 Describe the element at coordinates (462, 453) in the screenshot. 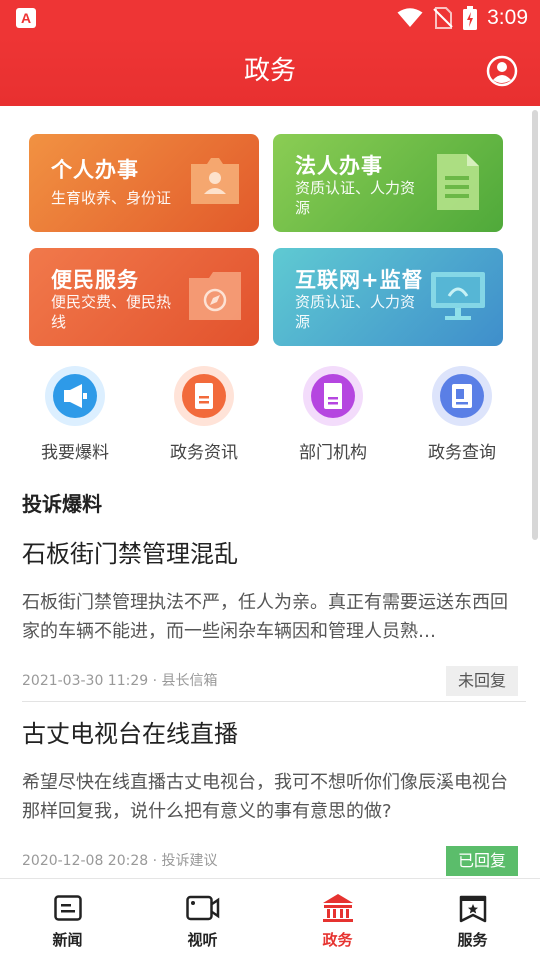

I see `quick-label: 政务查询` at that location.